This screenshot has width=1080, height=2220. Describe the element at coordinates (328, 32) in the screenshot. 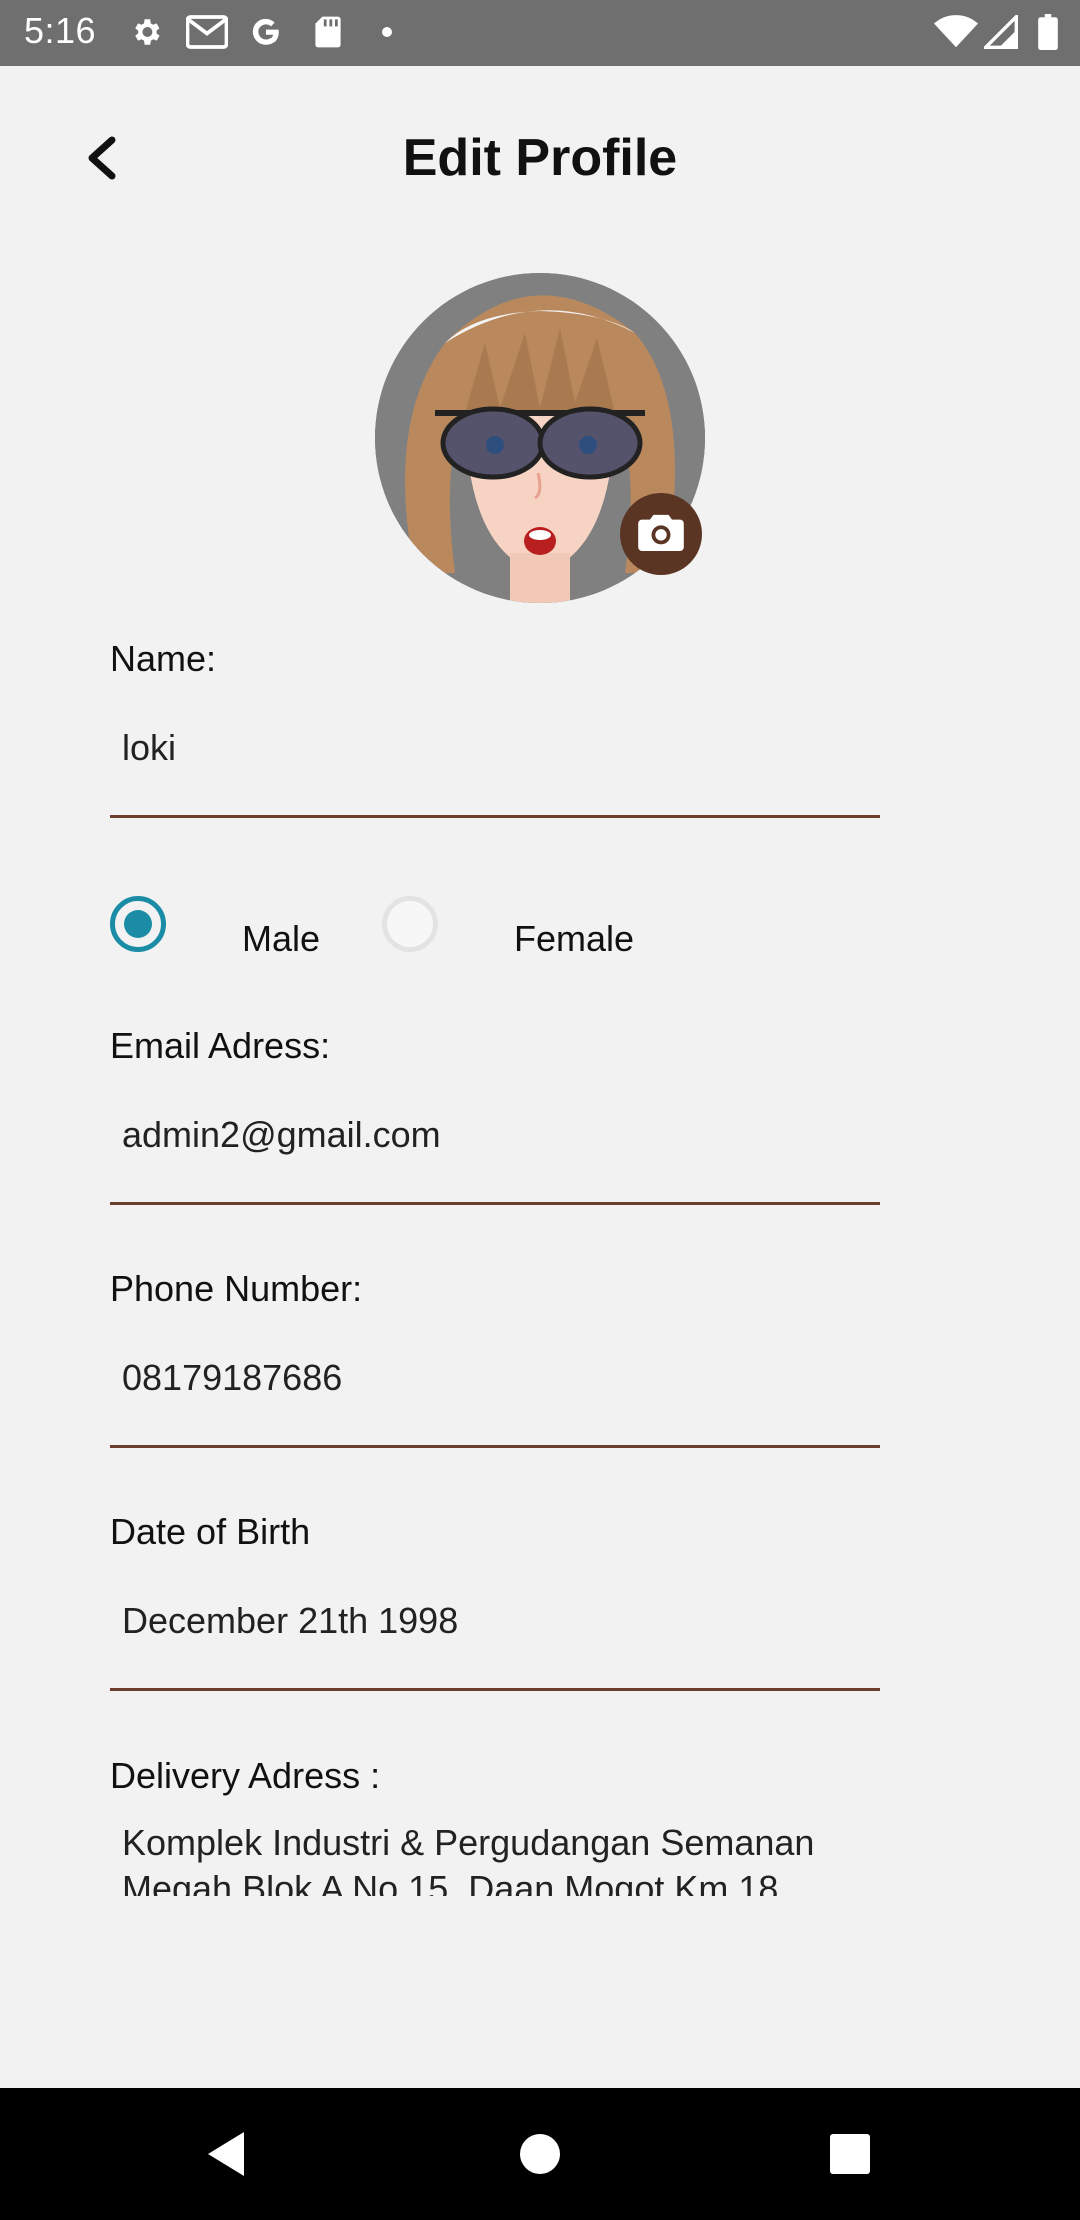

I see `sd-card-icon` at that location.